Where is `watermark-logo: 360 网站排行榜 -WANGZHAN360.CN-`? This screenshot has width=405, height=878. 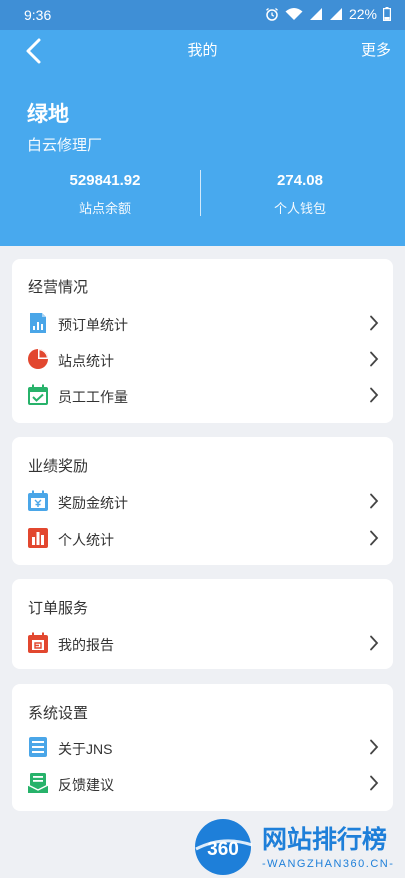 watermark-logo: 360 网站排行榜 -WANGZHAN360.CN- is located at coordinates (294, 847).